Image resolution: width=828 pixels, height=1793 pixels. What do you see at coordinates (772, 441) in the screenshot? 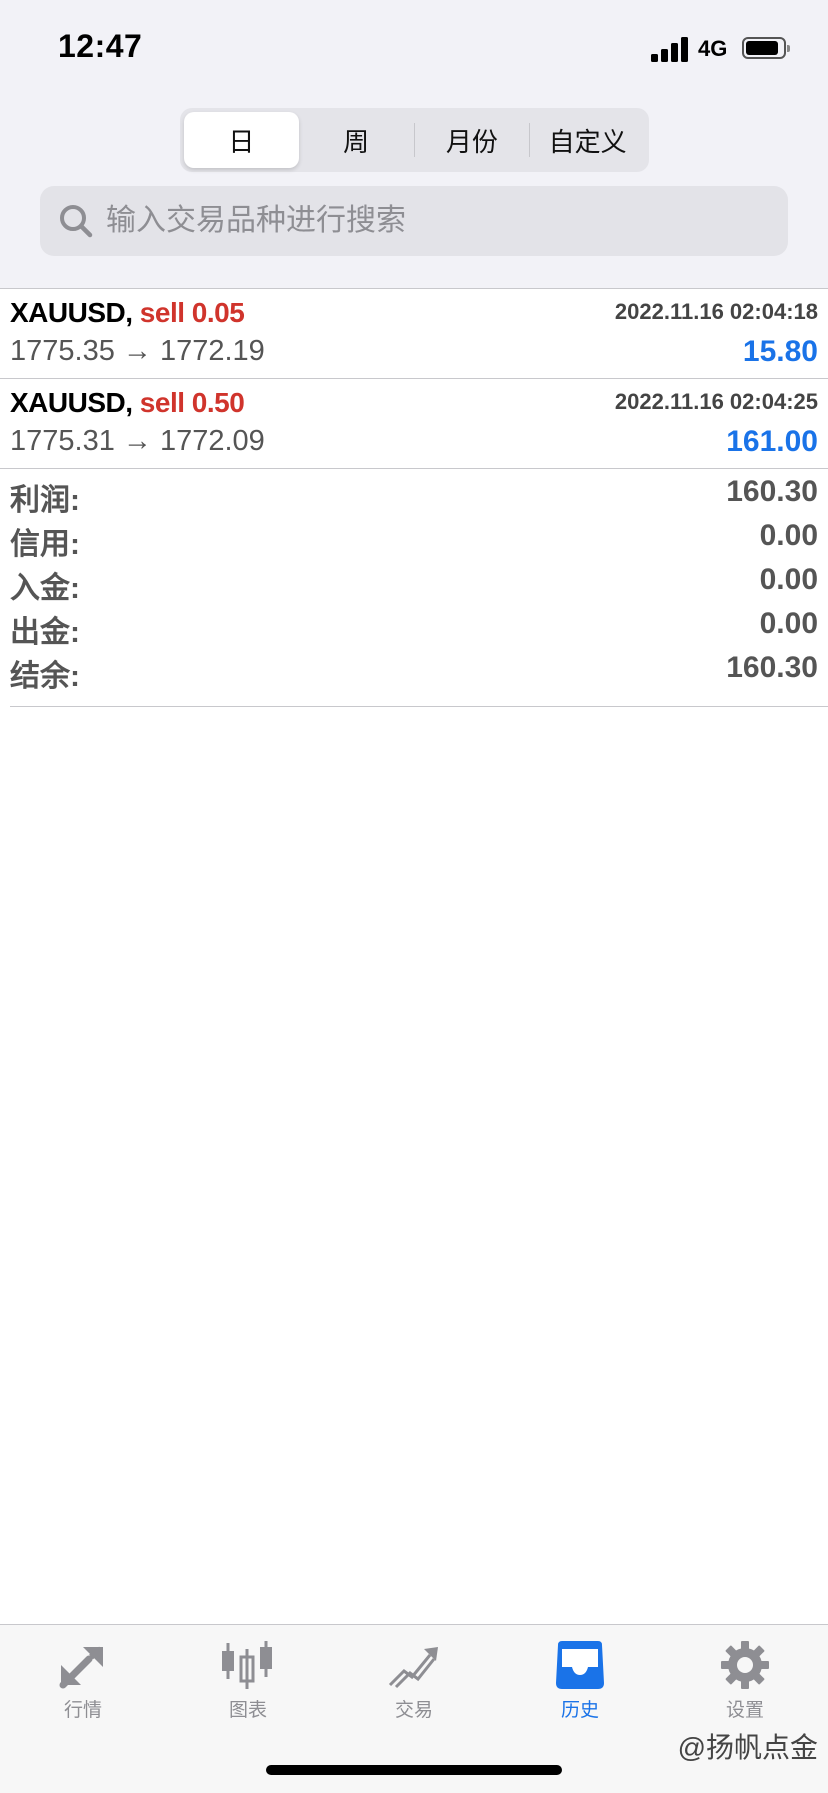
I see `trade-profit: 161.00` at bounding box center [772, 441].